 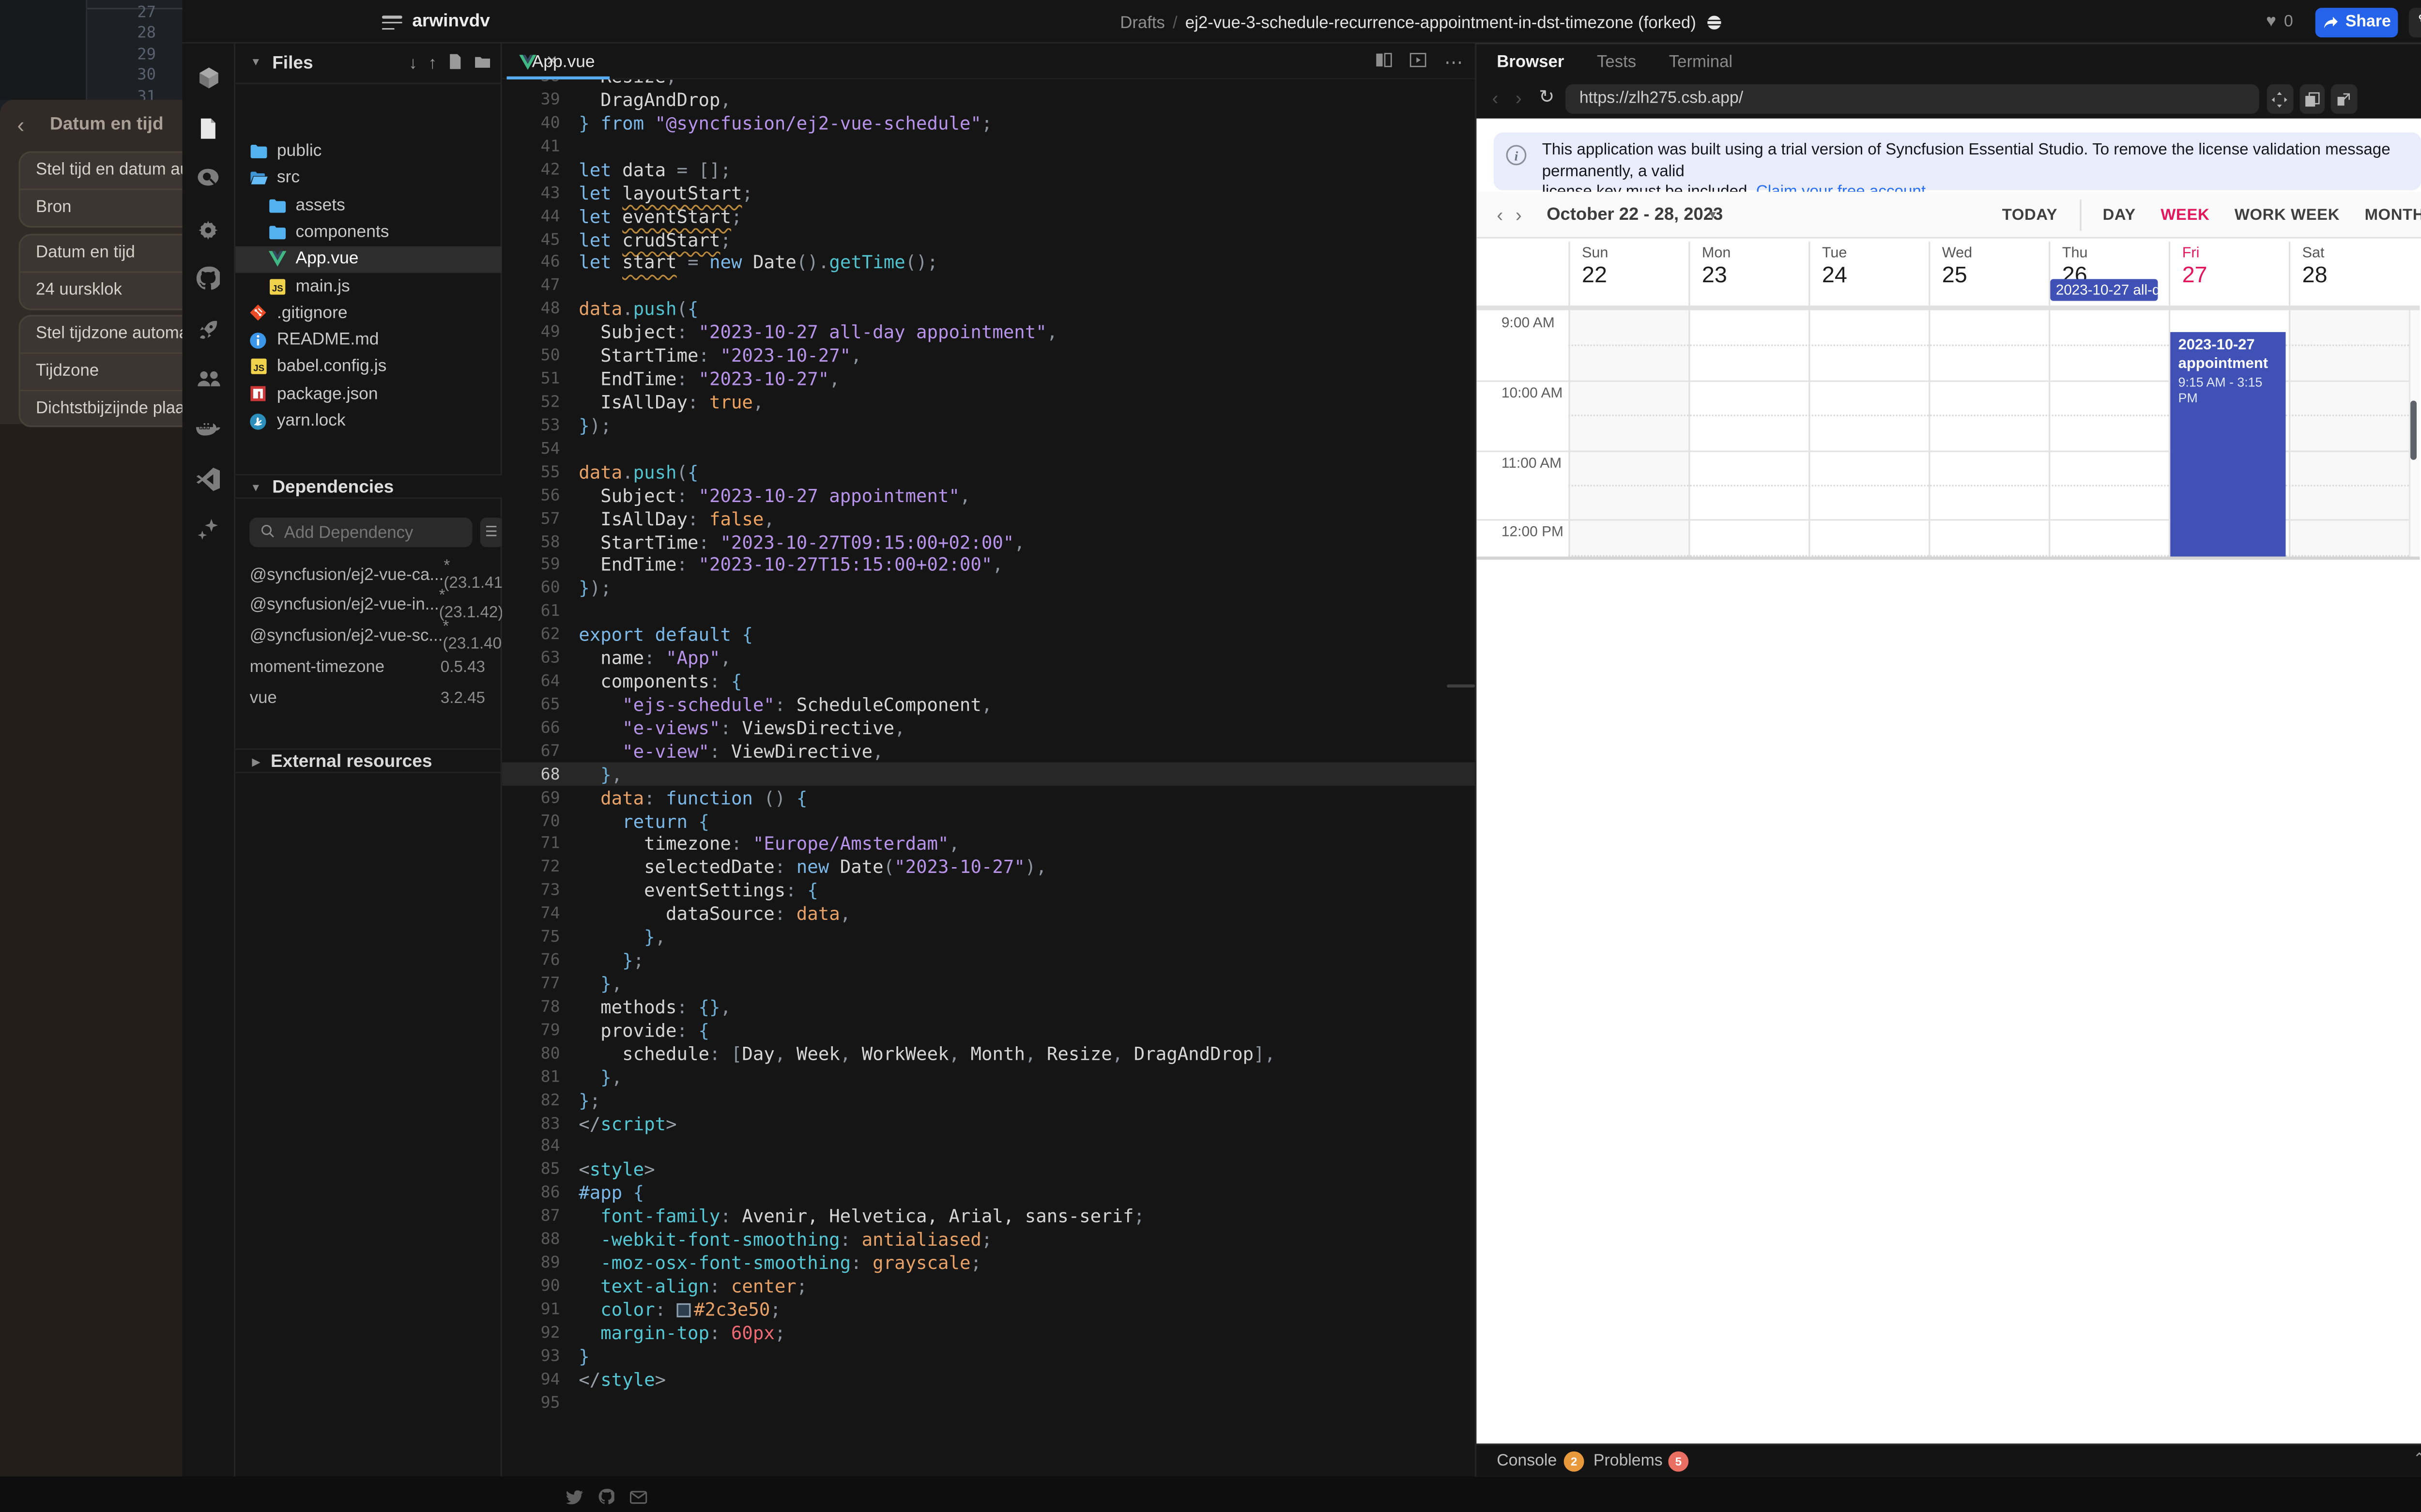 What do you see at coordinates (21, 126) in the screenshot?
I see `back-chevron-icon: ‹` at bounding box center [21, 126].